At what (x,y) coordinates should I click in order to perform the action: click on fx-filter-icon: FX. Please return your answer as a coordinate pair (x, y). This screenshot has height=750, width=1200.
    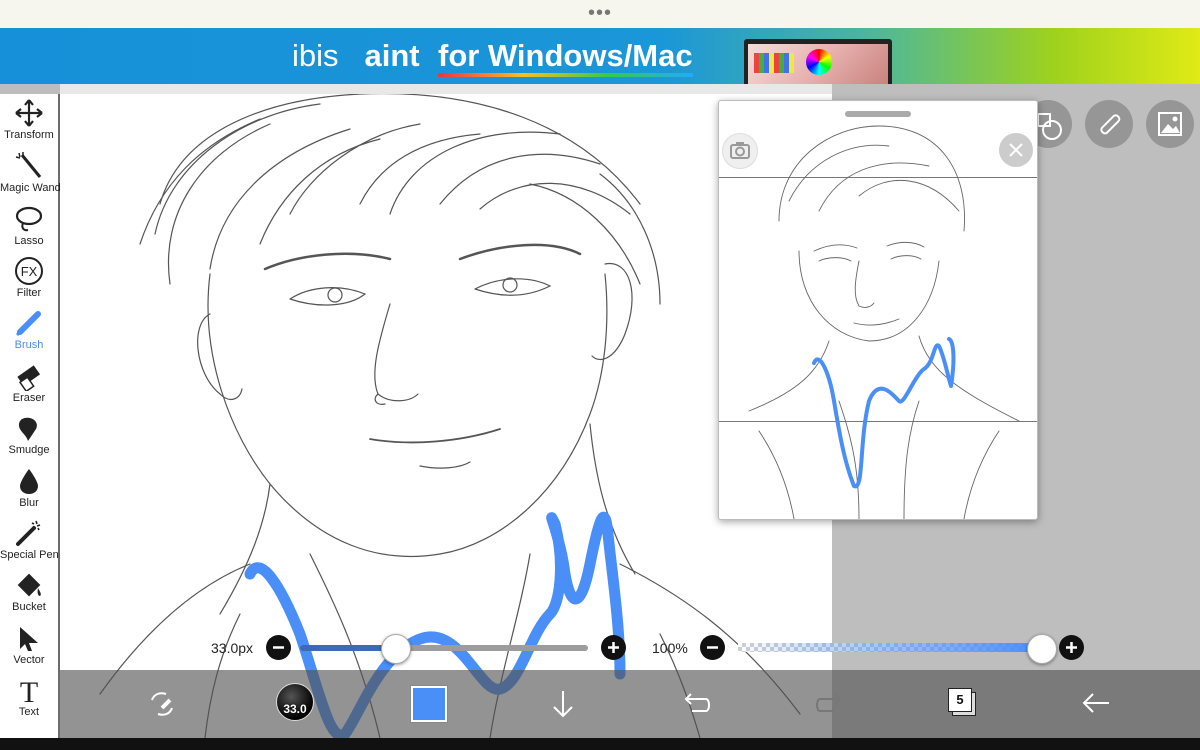
    Looking at the image, I should click on (29, 271).